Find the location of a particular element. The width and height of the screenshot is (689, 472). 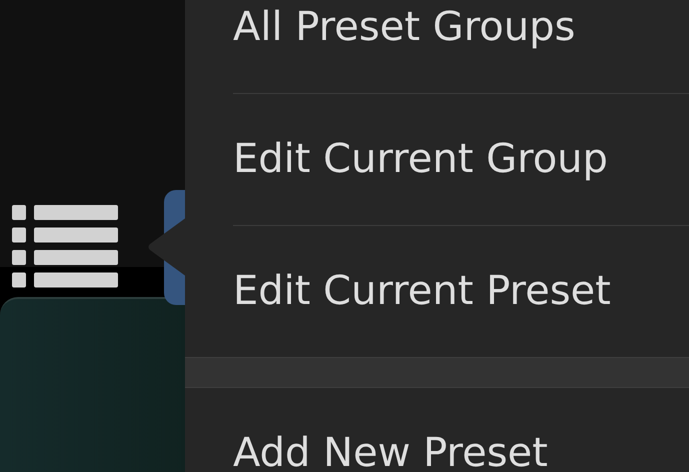

menu-item: All Preset Groups is located at coordinates (437, 46).